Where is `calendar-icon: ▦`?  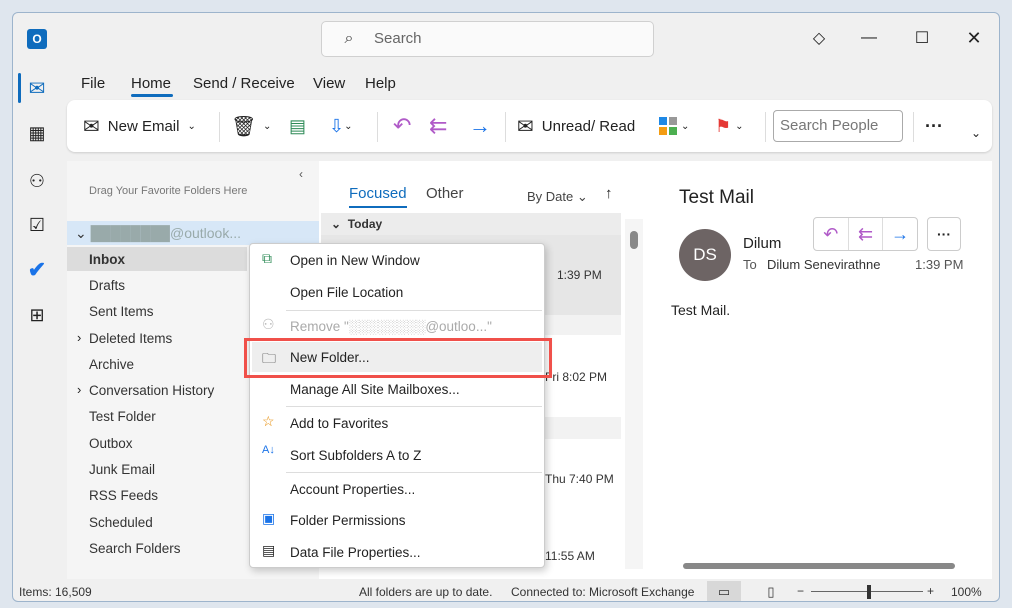
calendar-icon: ▦ is located at coordinates (37, 133).